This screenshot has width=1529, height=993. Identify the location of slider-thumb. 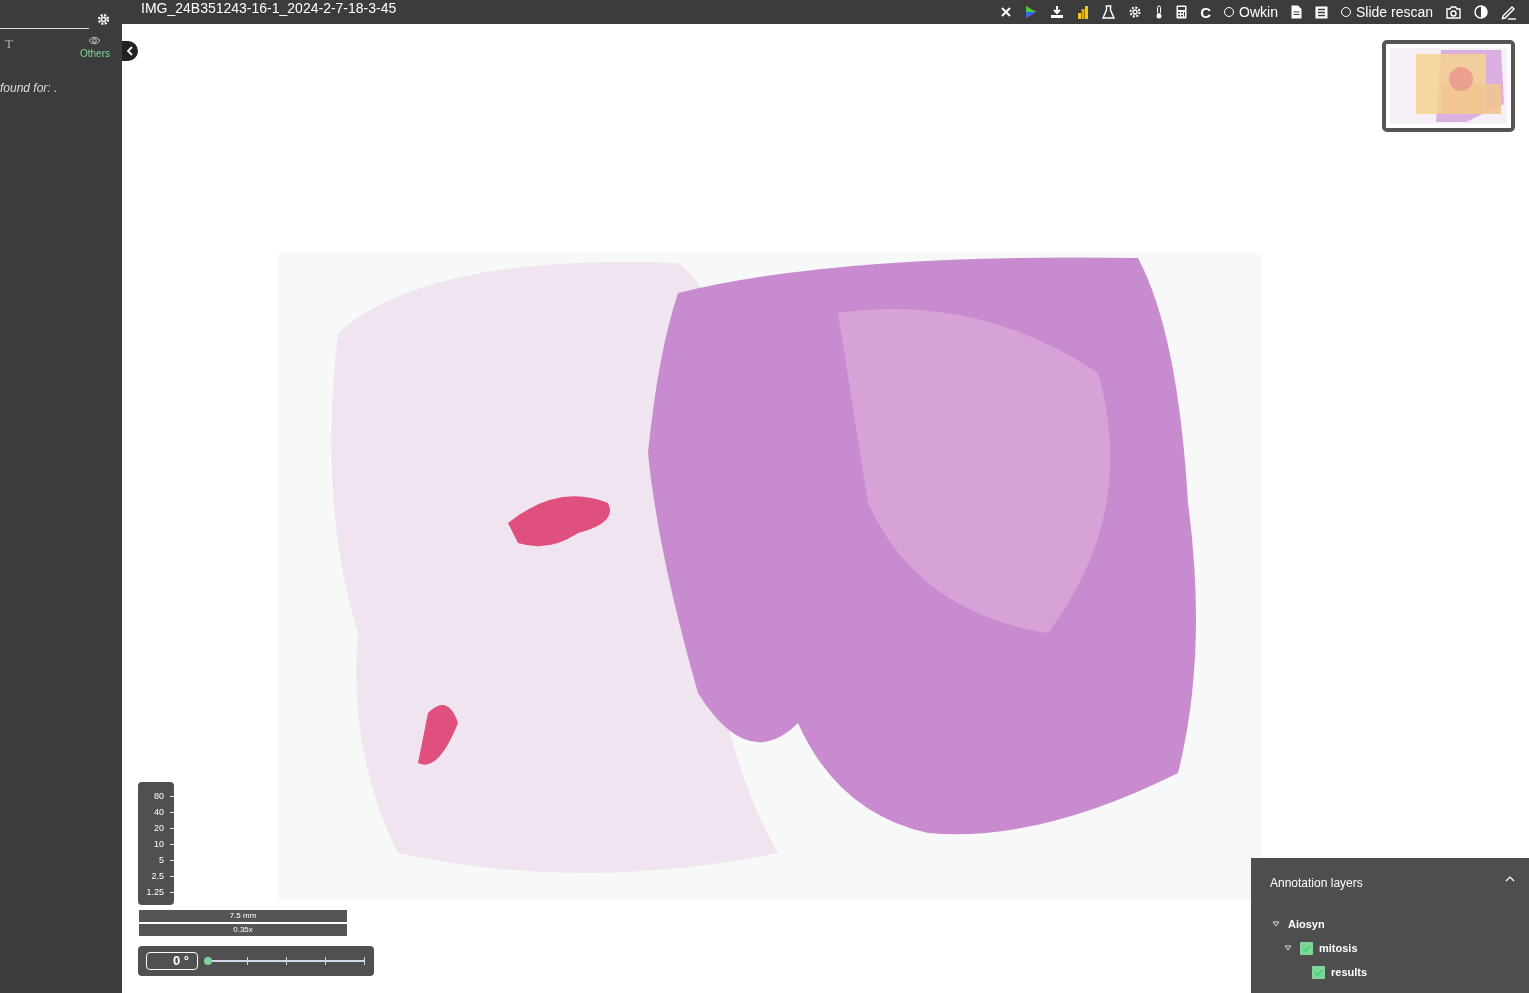
(208, 961).